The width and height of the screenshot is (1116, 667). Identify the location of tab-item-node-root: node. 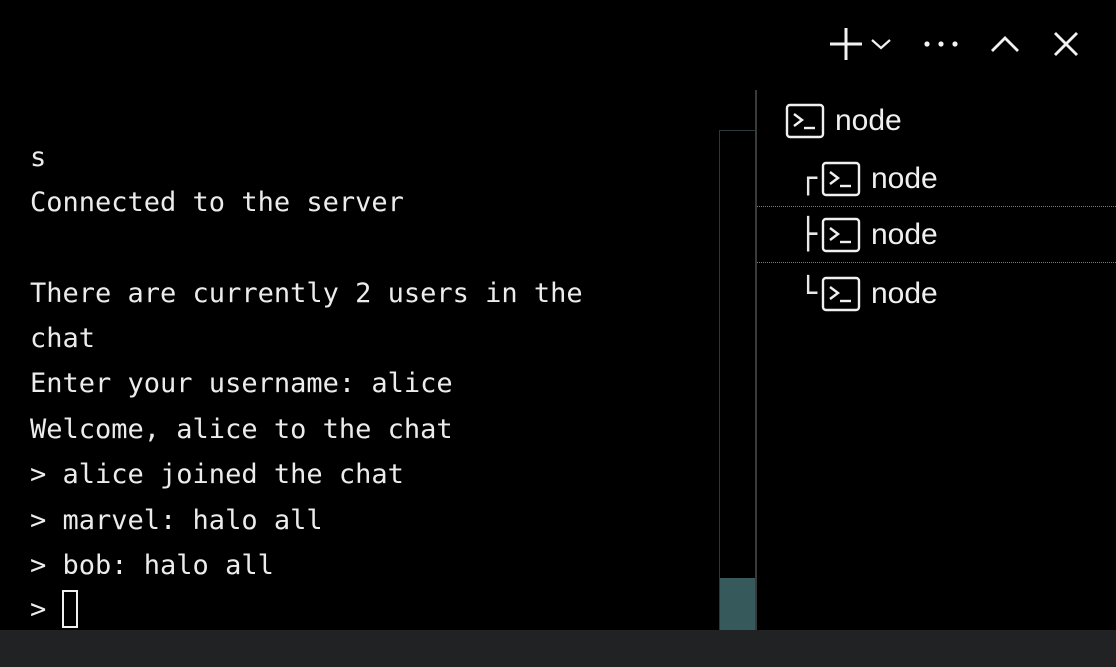
(936, 120).